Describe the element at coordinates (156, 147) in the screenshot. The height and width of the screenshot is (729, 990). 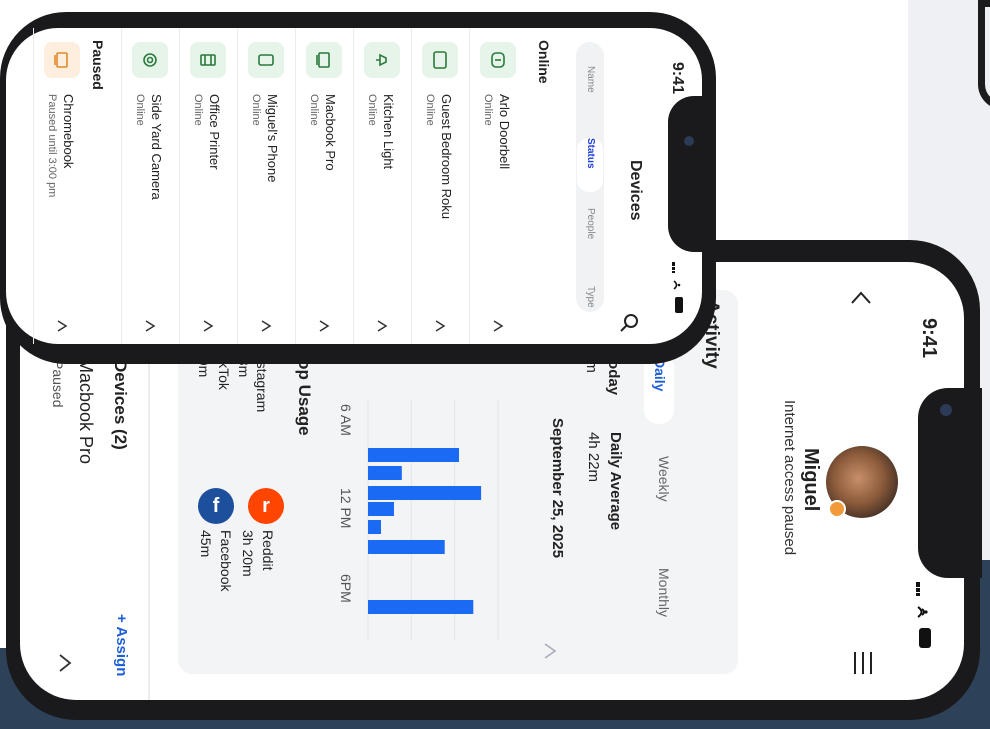
I see `device-name: Side Yard Camera` at that location.